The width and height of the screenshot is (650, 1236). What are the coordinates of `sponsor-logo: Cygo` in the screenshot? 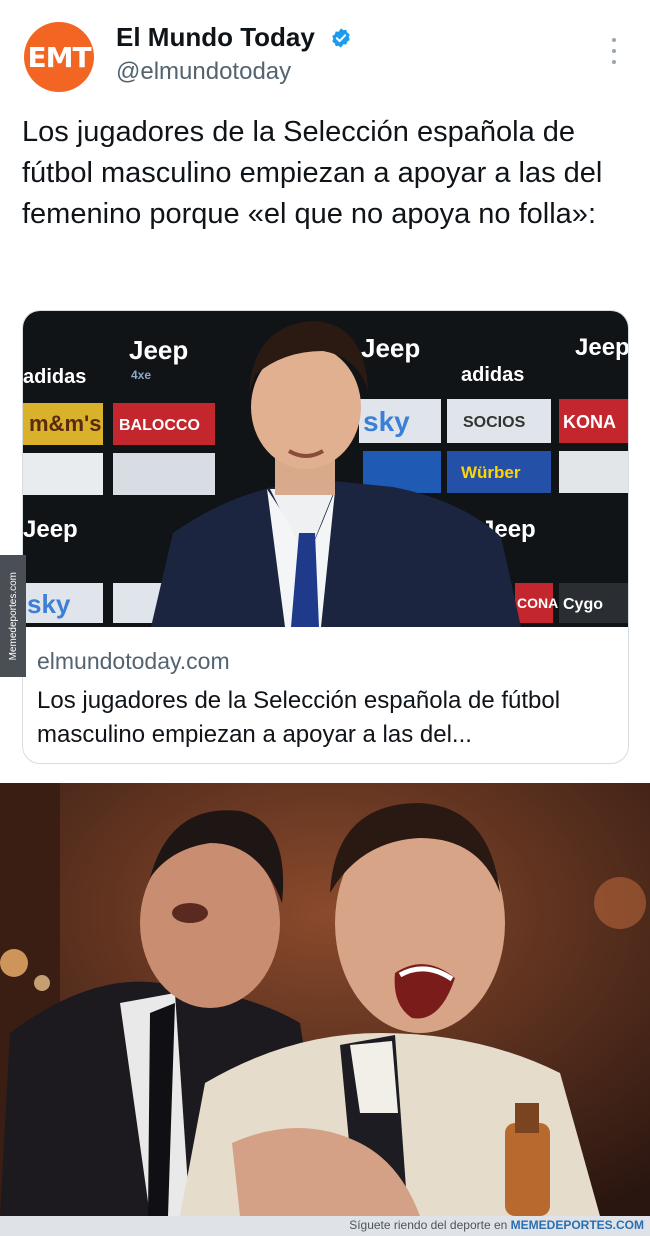 It's located at (583, 604).